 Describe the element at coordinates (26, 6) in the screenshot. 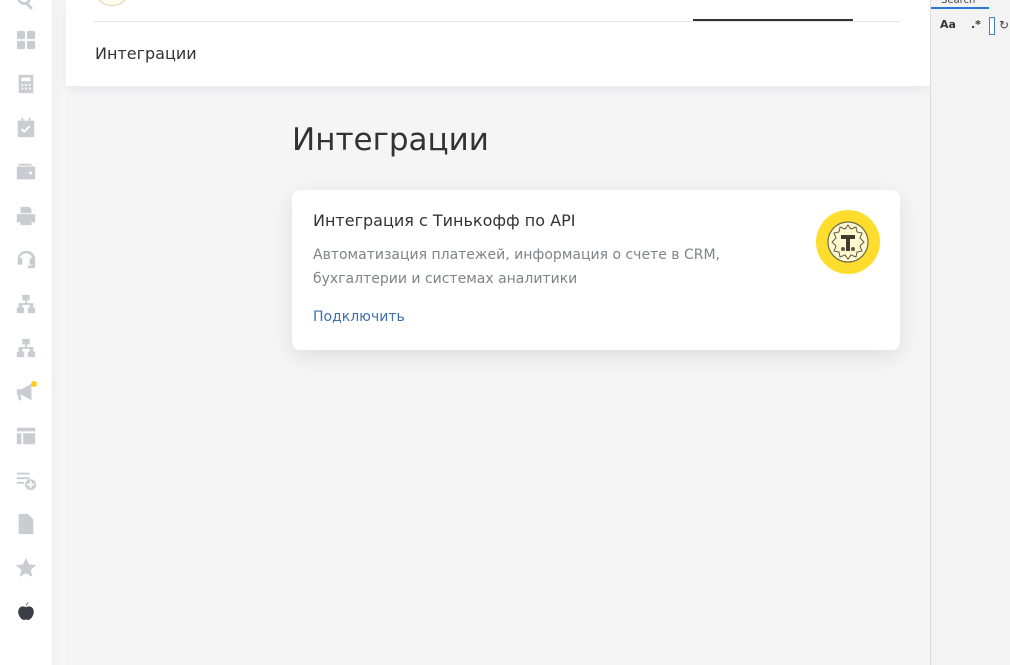

I see `search-icon` at that location.